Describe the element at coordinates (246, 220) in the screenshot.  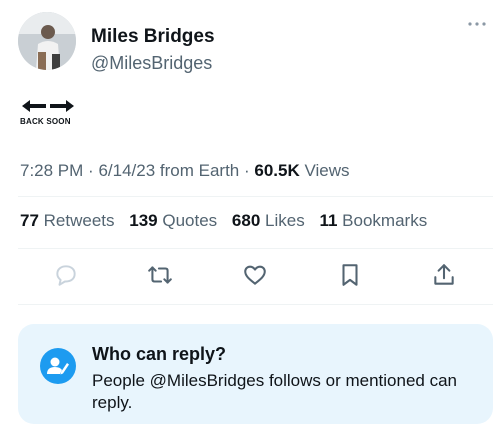
I see `stat-count: 680` at that location.